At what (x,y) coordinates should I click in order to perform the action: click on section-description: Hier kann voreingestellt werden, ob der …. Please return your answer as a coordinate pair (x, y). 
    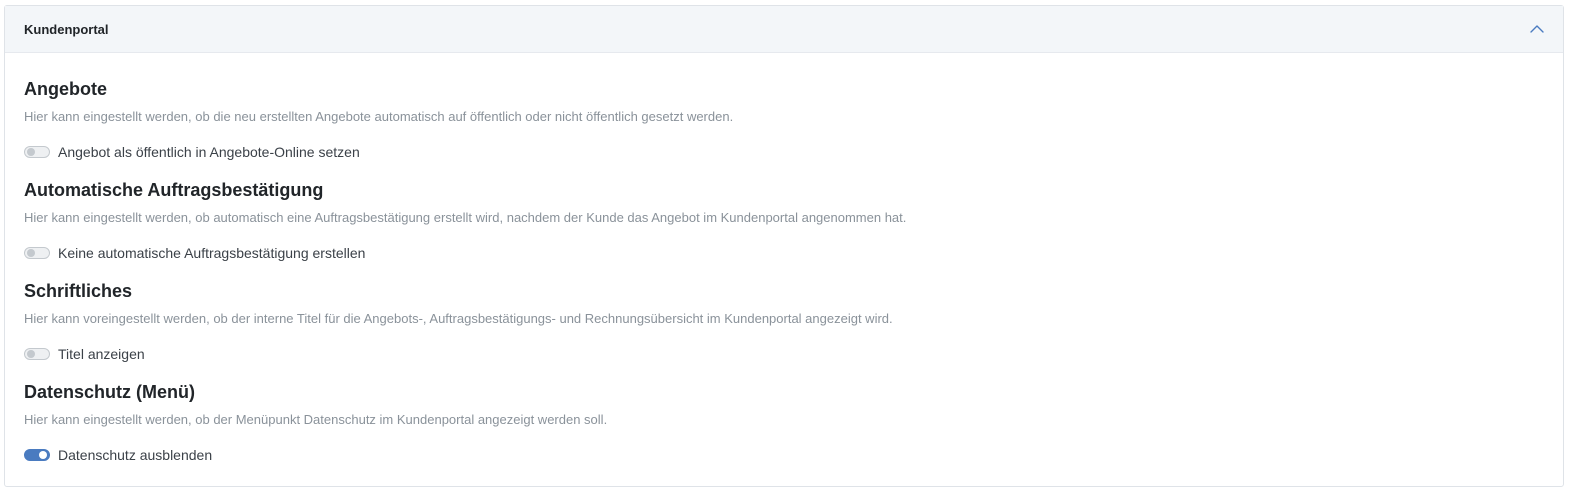
    Looking at the image, I should click on (458, 318).